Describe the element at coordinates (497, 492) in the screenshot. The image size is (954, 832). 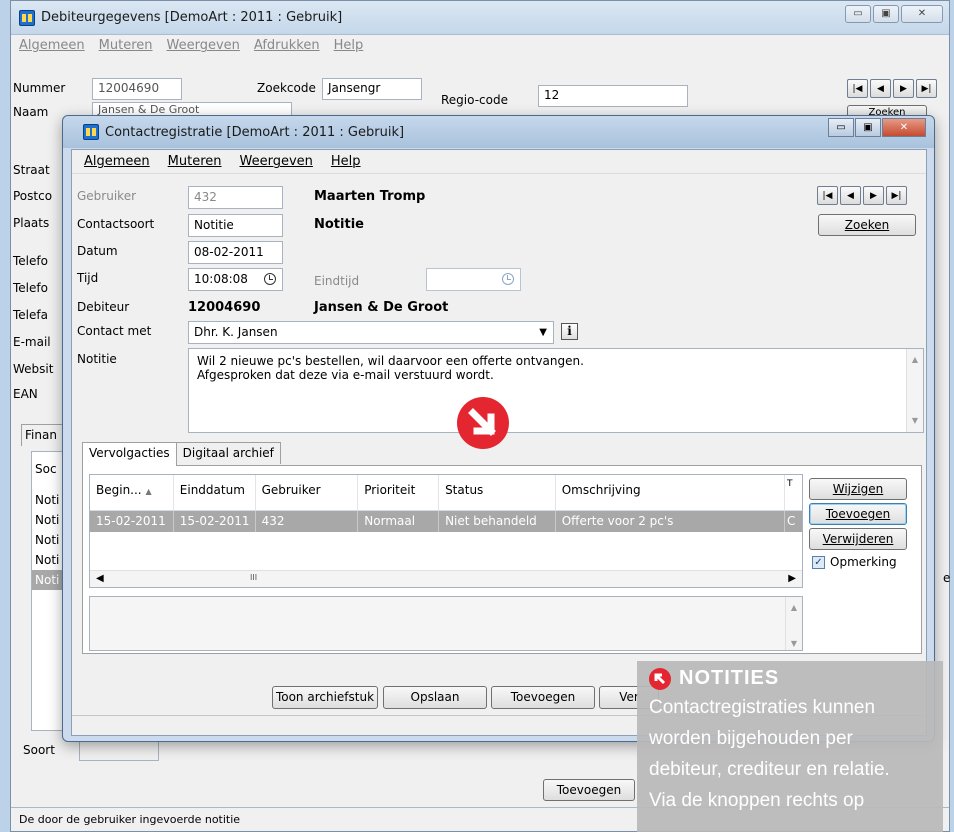
I see `column-header-status: Status` at that location.